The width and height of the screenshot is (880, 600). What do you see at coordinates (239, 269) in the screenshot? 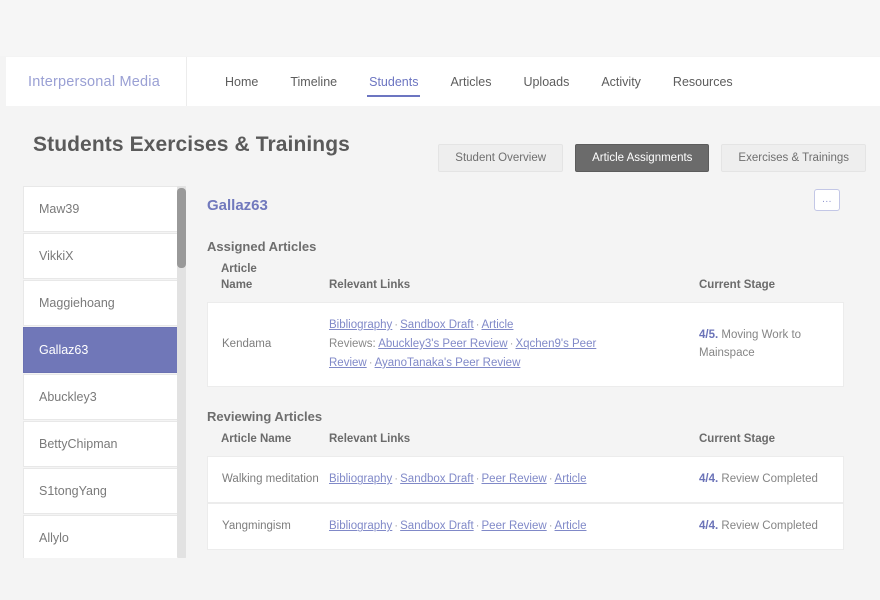
I see `header-article-name-line1: Article` at bounding box center [239, 269].